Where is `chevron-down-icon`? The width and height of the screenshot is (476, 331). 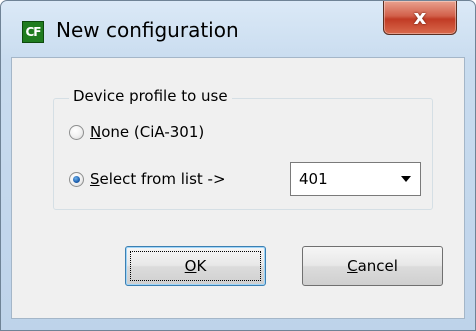
chevron-down-icon is located at coordinates (406, 179).